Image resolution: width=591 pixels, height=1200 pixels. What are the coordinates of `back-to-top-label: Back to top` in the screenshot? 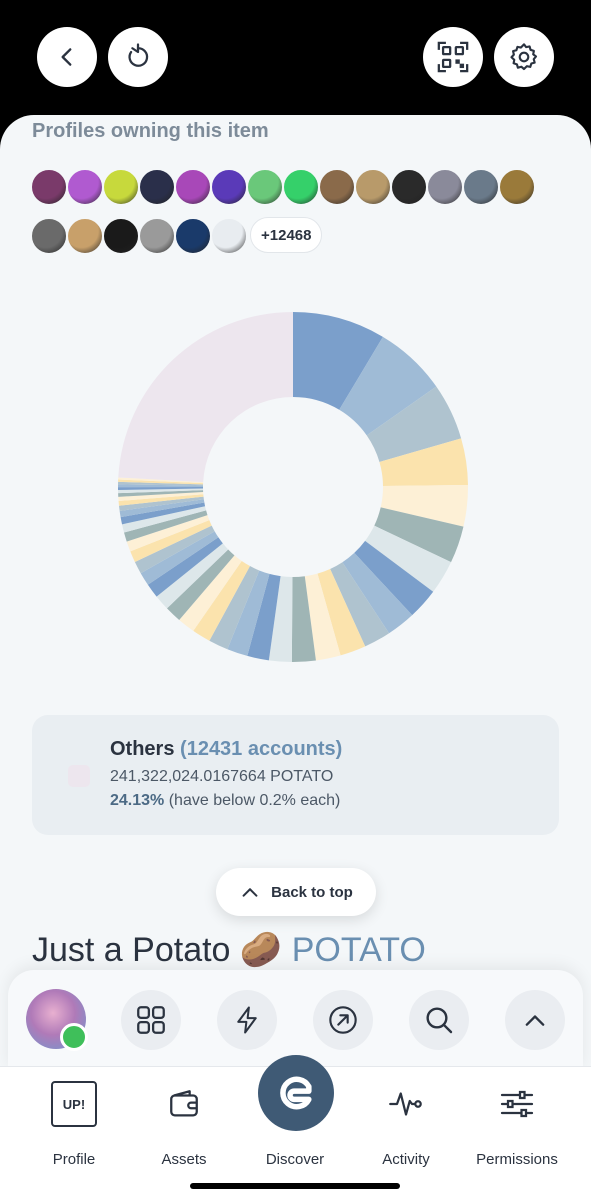 It's located at (312, 892).